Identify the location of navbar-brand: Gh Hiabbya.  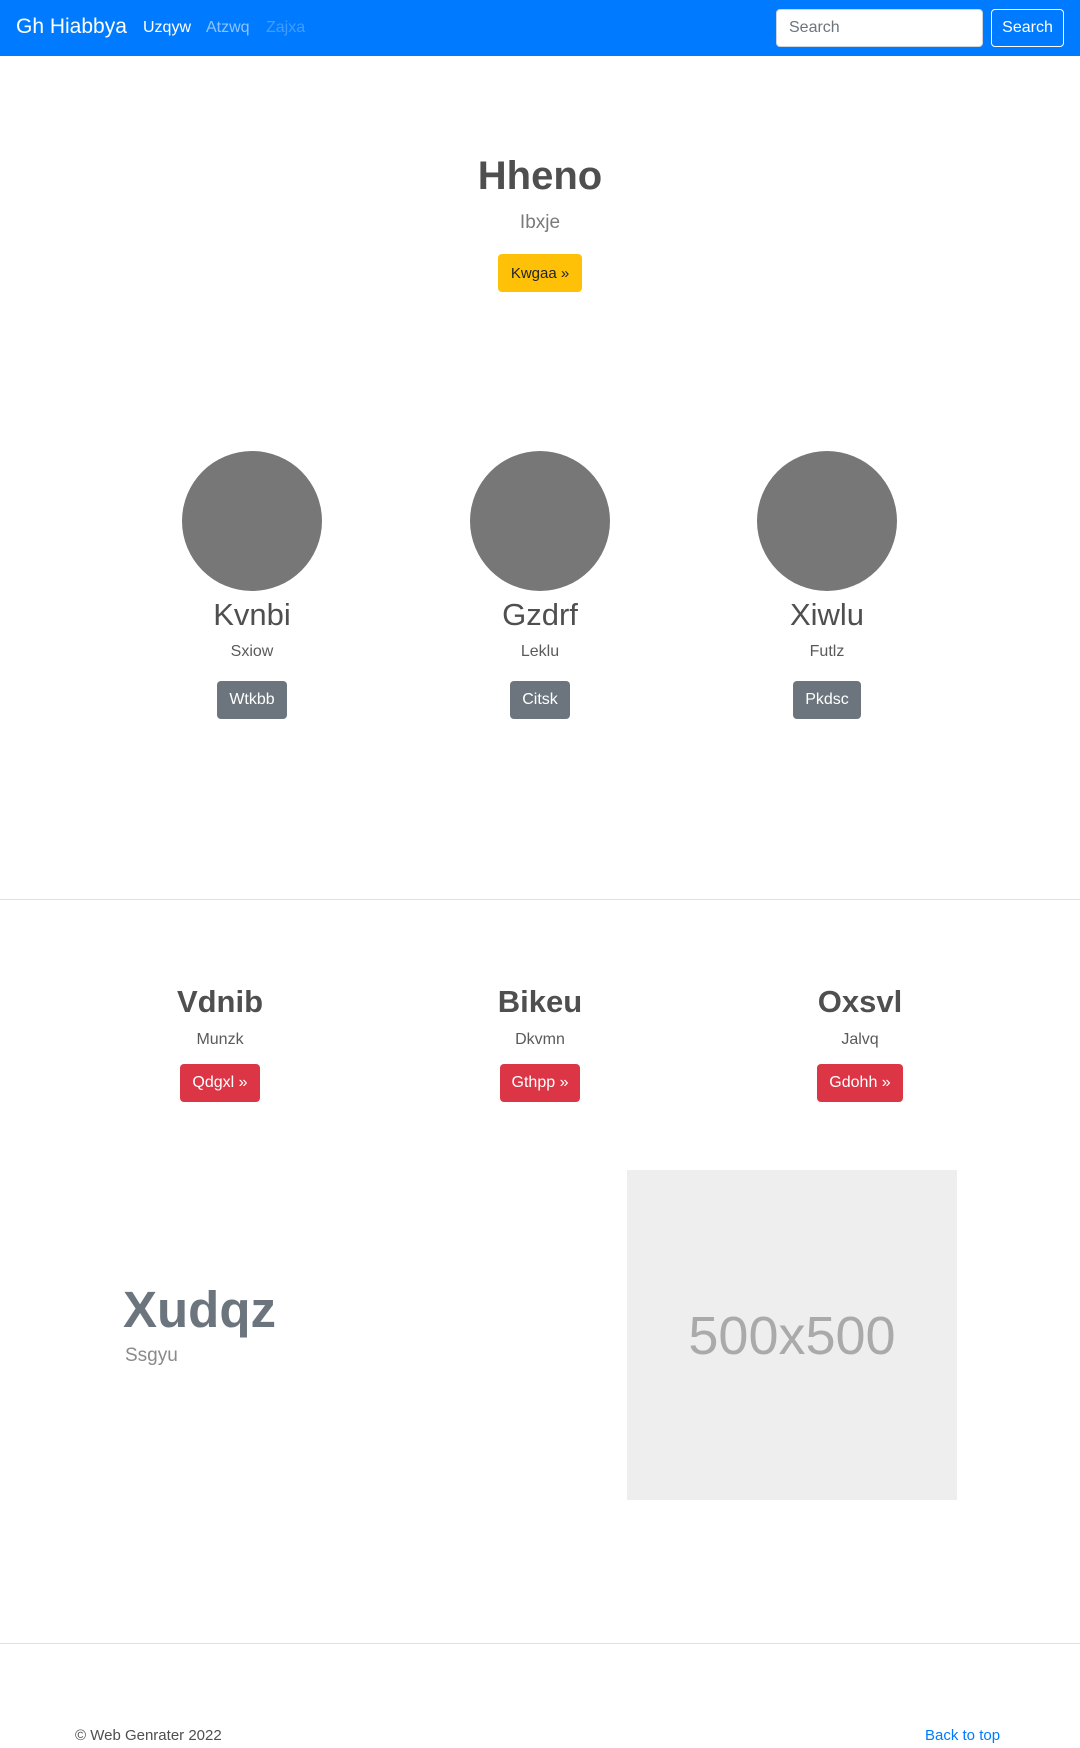
(71, 27).